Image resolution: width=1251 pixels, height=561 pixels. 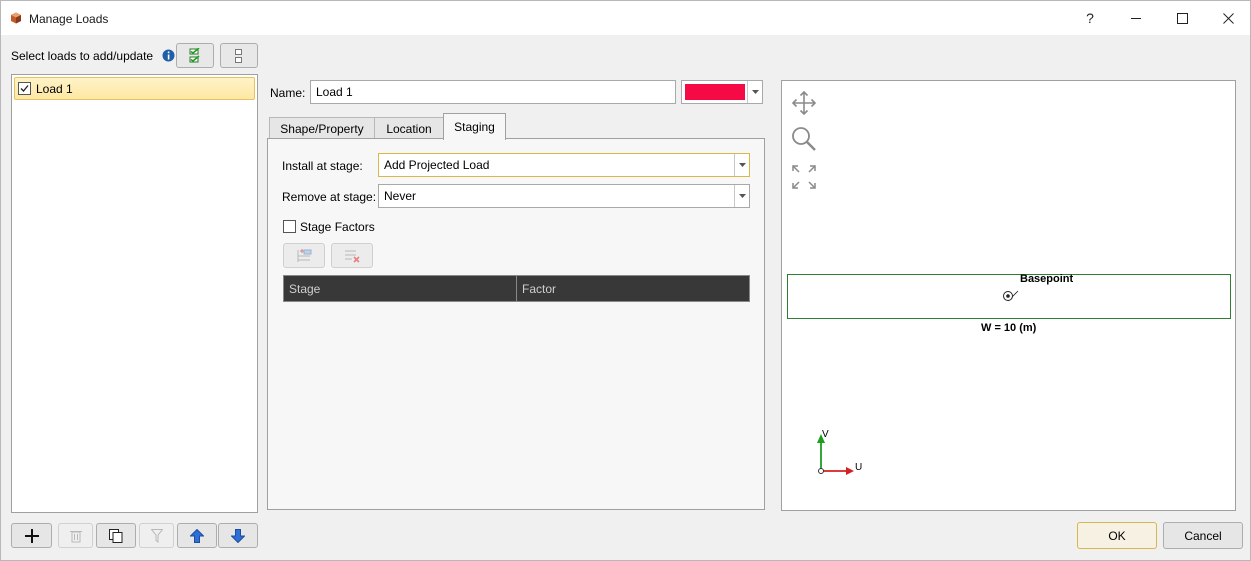 I want to click on tab-location: Location, so click(x=409, y=128).